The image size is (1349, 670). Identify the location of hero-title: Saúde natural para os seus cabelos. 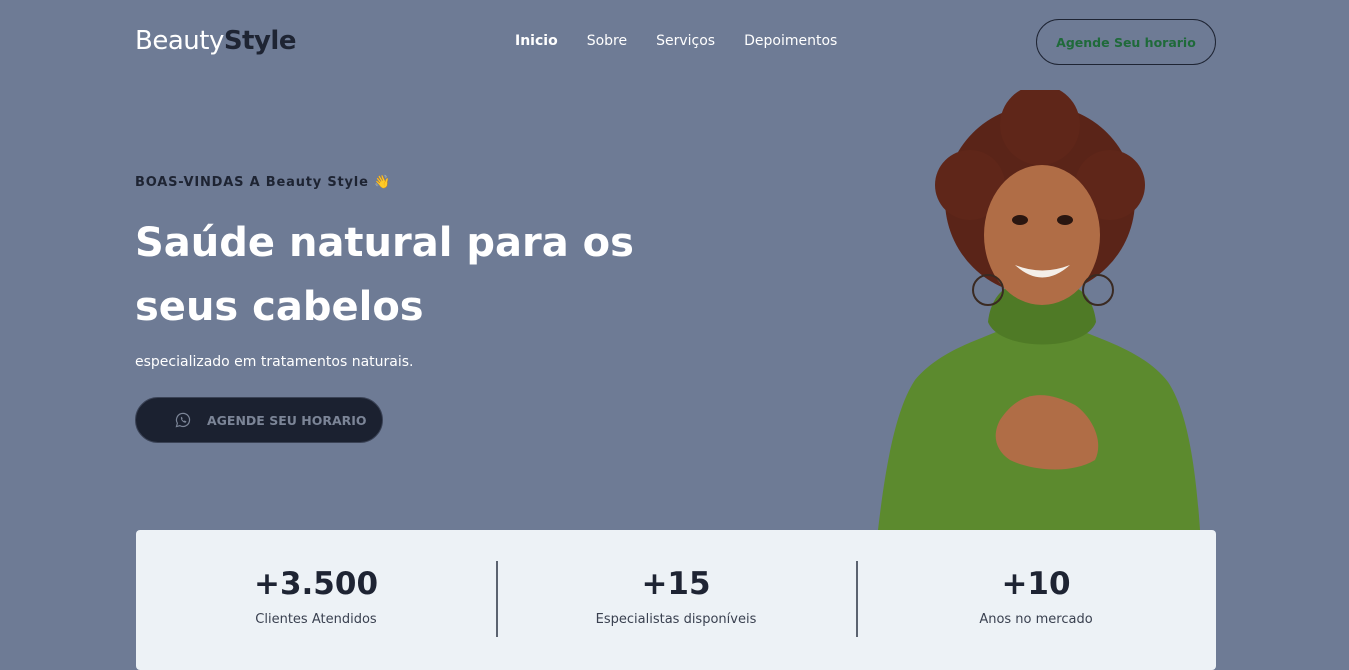
(384, 275).